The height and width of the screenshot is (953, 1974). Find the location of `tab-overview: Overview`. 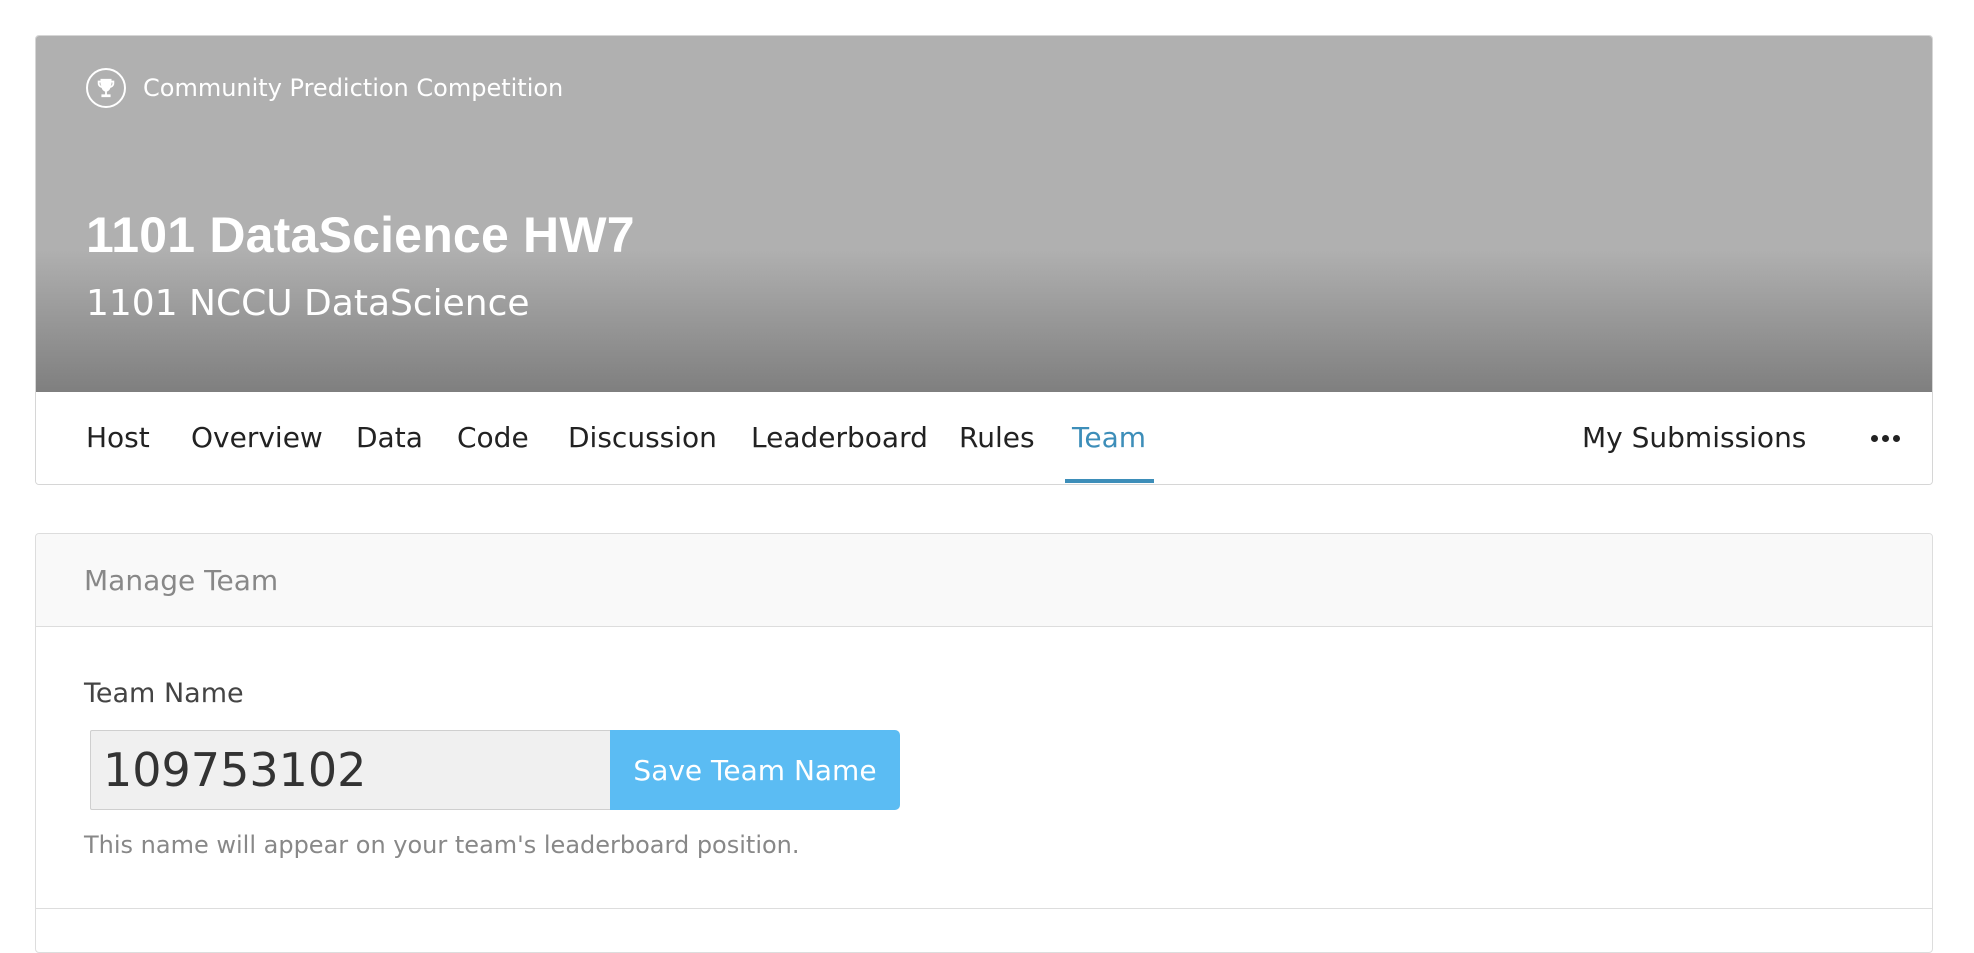

tab-overview: Overview is located at coordinates (257, 438).